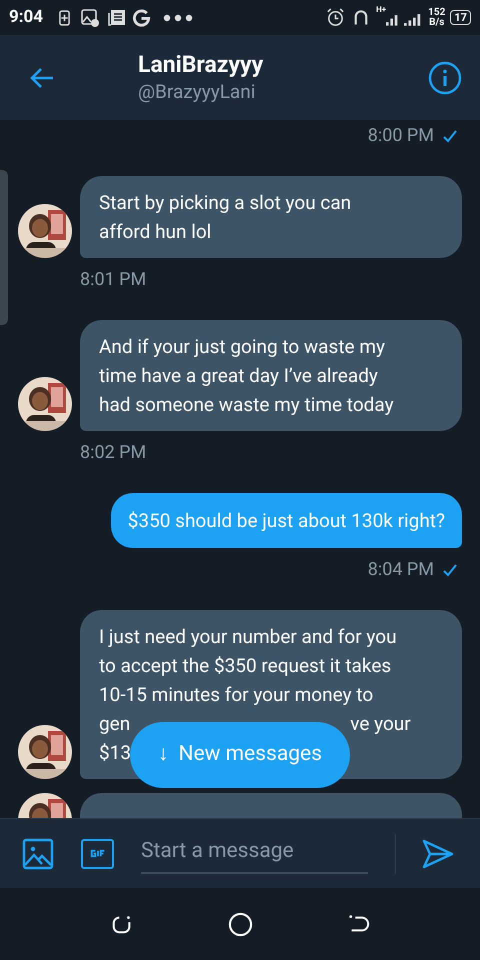 This screenshot has height=960, width=480. Describe the element at coordinates (155, 232) in the screenshot. I see `message-text: afford hun lol` at that location.